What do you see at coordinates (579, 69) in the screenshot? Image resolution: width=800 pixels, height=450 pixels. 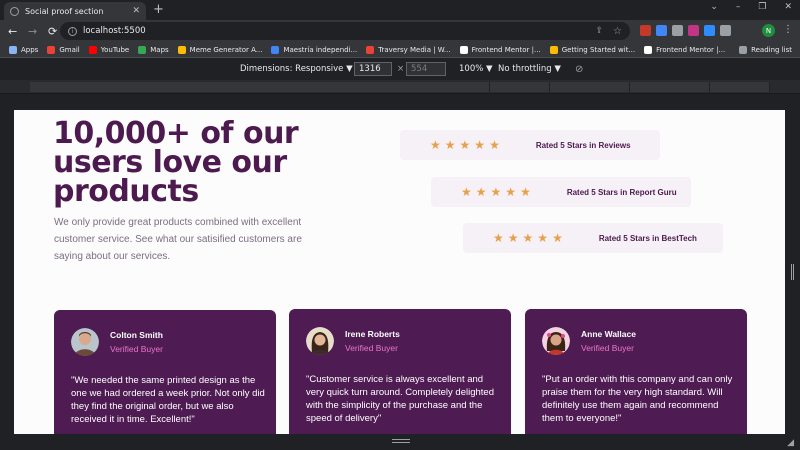 I see `rotate-icon: ⊘` at bounding box center [579, 69].